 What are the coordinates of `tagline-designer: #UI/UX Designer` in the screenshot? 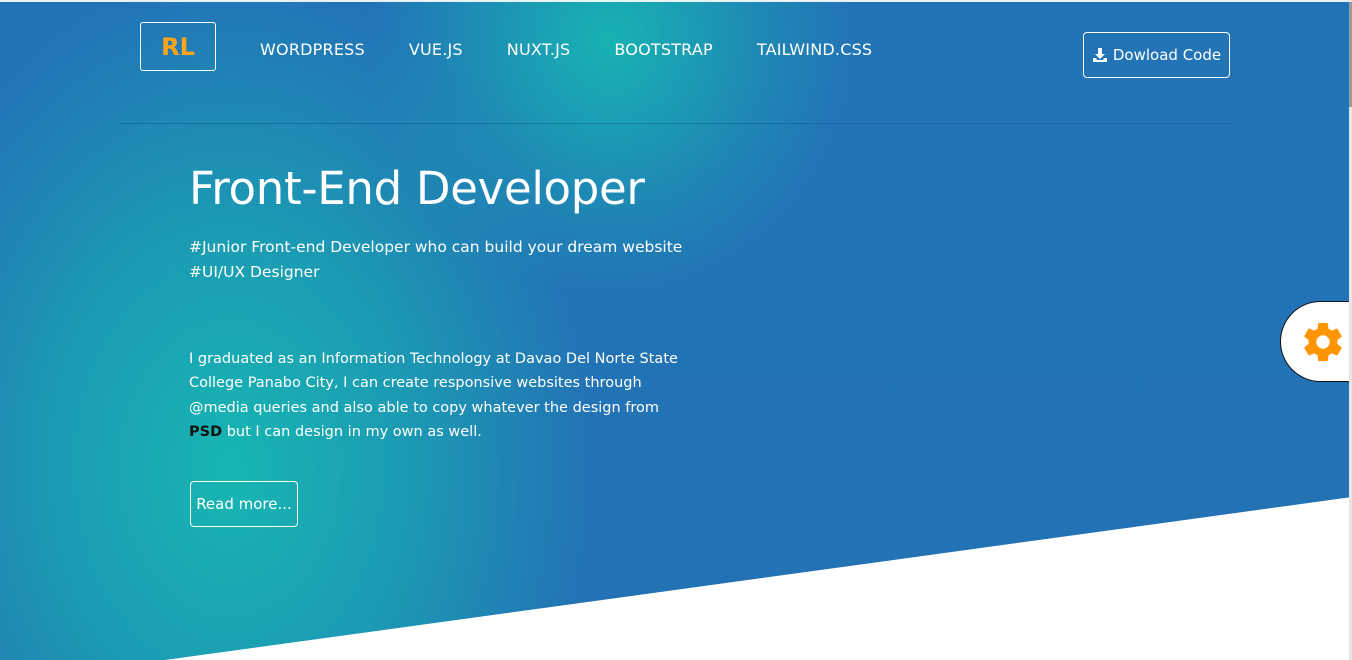 It's located at (254, 272).